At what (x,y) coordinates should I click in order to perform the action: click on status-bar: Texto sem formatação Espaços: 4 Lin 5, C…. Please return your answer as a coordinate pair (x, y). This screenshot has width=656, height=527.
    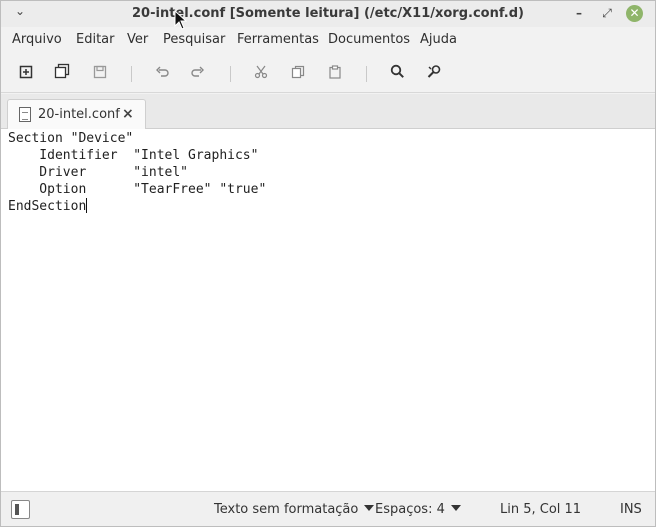
    Looking at the image, I should click on (328, 508).